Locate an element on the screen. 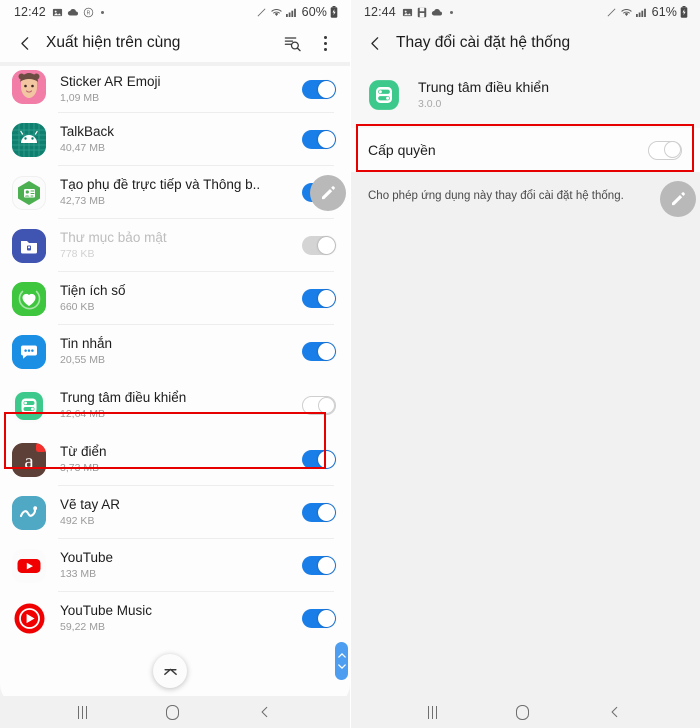 The height and width of the screenshot is (728, 700). table-row: TalkBack 40,47 MB is located at coordinates (175, 139).